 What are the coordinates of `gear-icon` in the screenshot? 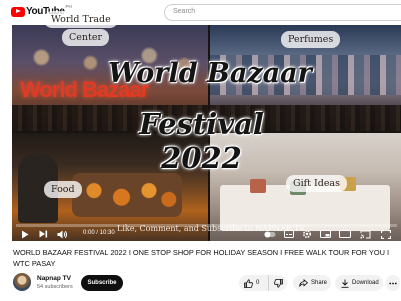 It's located at (307, 234).